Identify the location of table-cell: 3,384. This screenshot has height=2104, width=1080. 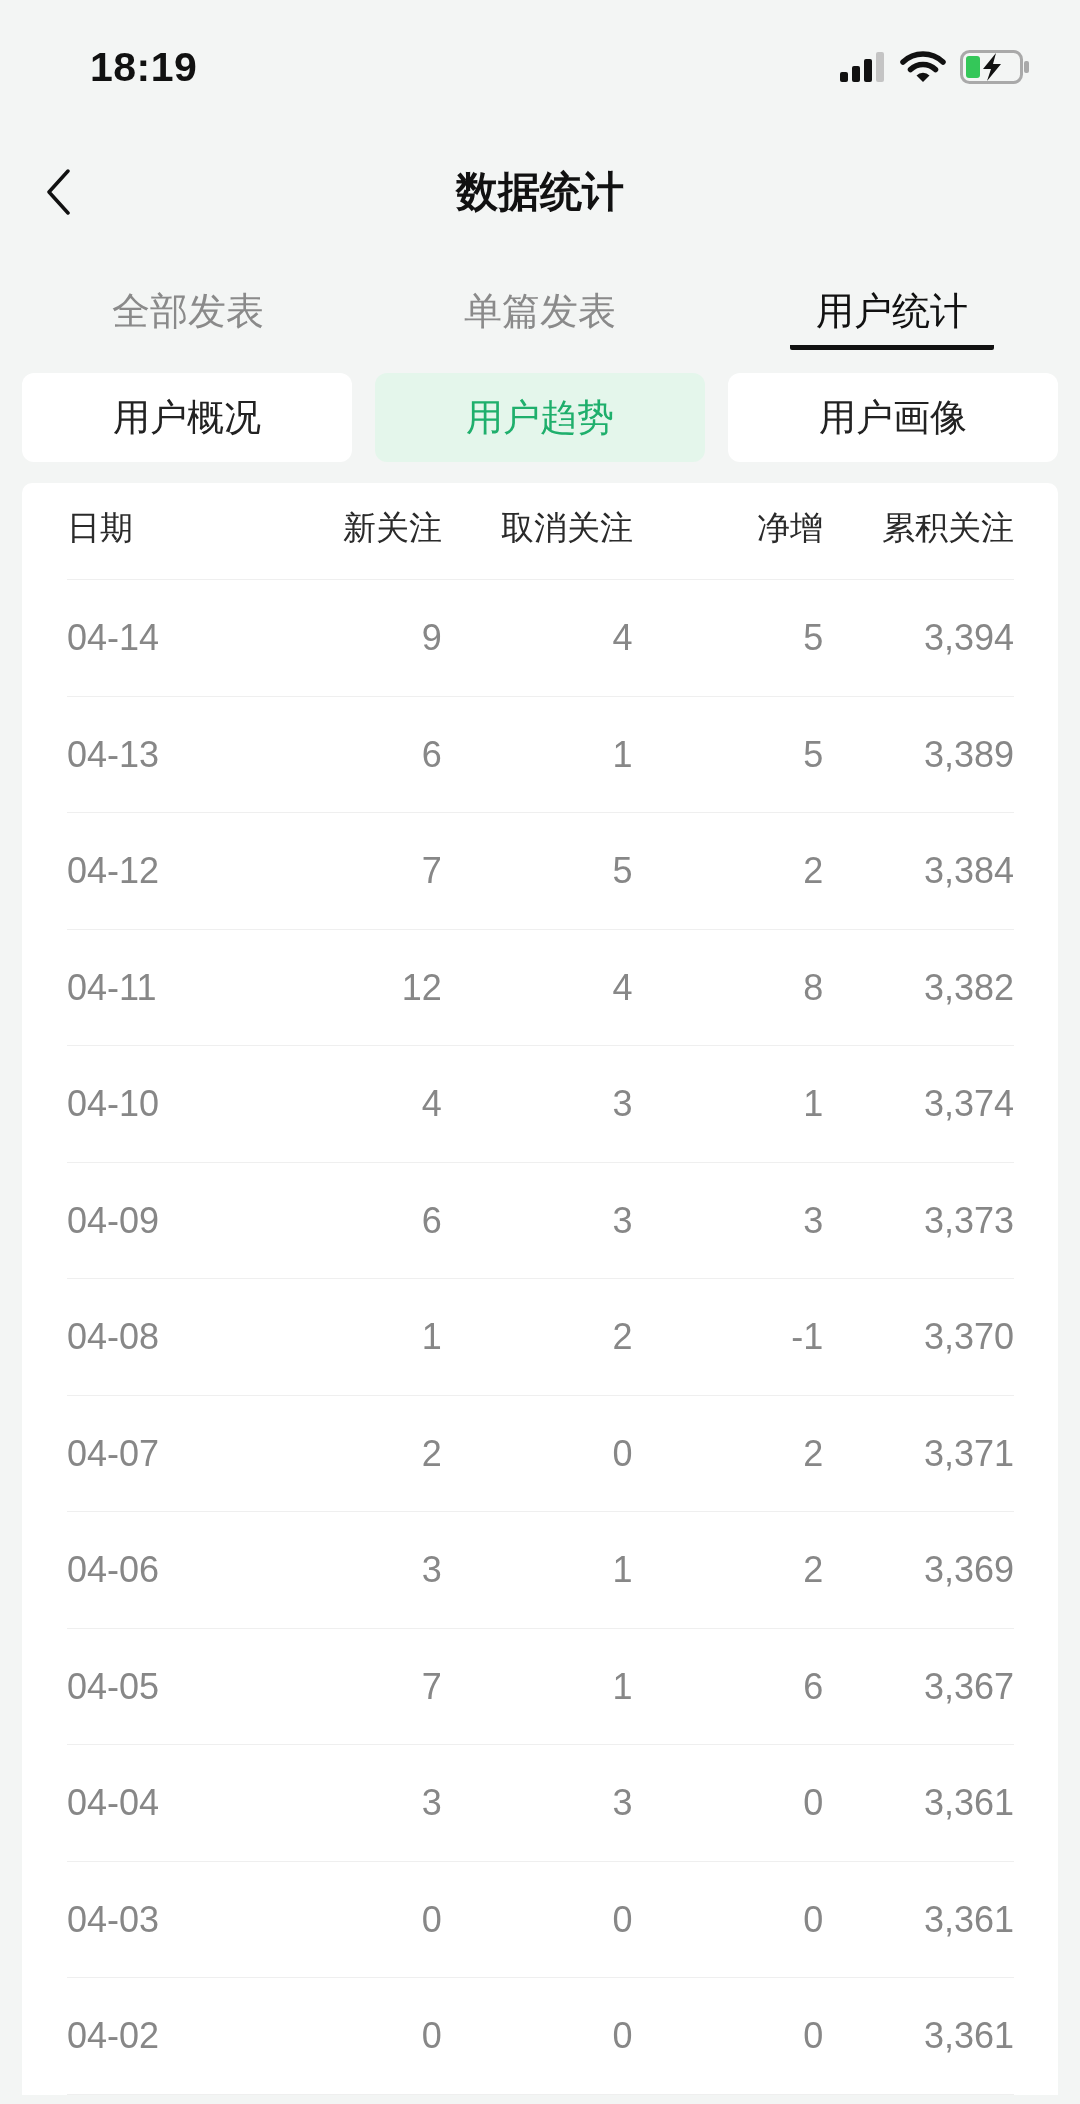
(968, 871).